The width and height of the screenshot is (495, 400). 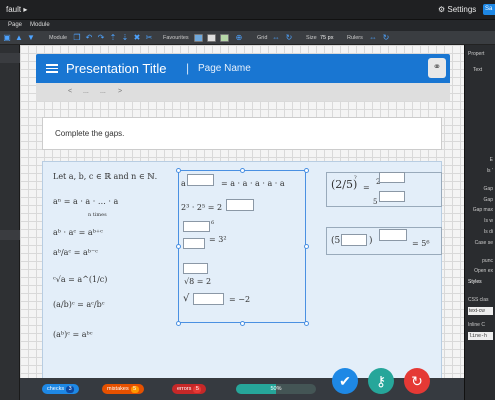 What do you see at coordinates (101, 38) in the screenshot?
I see `redo-icon: ↷` at bounding box center [101, 38].